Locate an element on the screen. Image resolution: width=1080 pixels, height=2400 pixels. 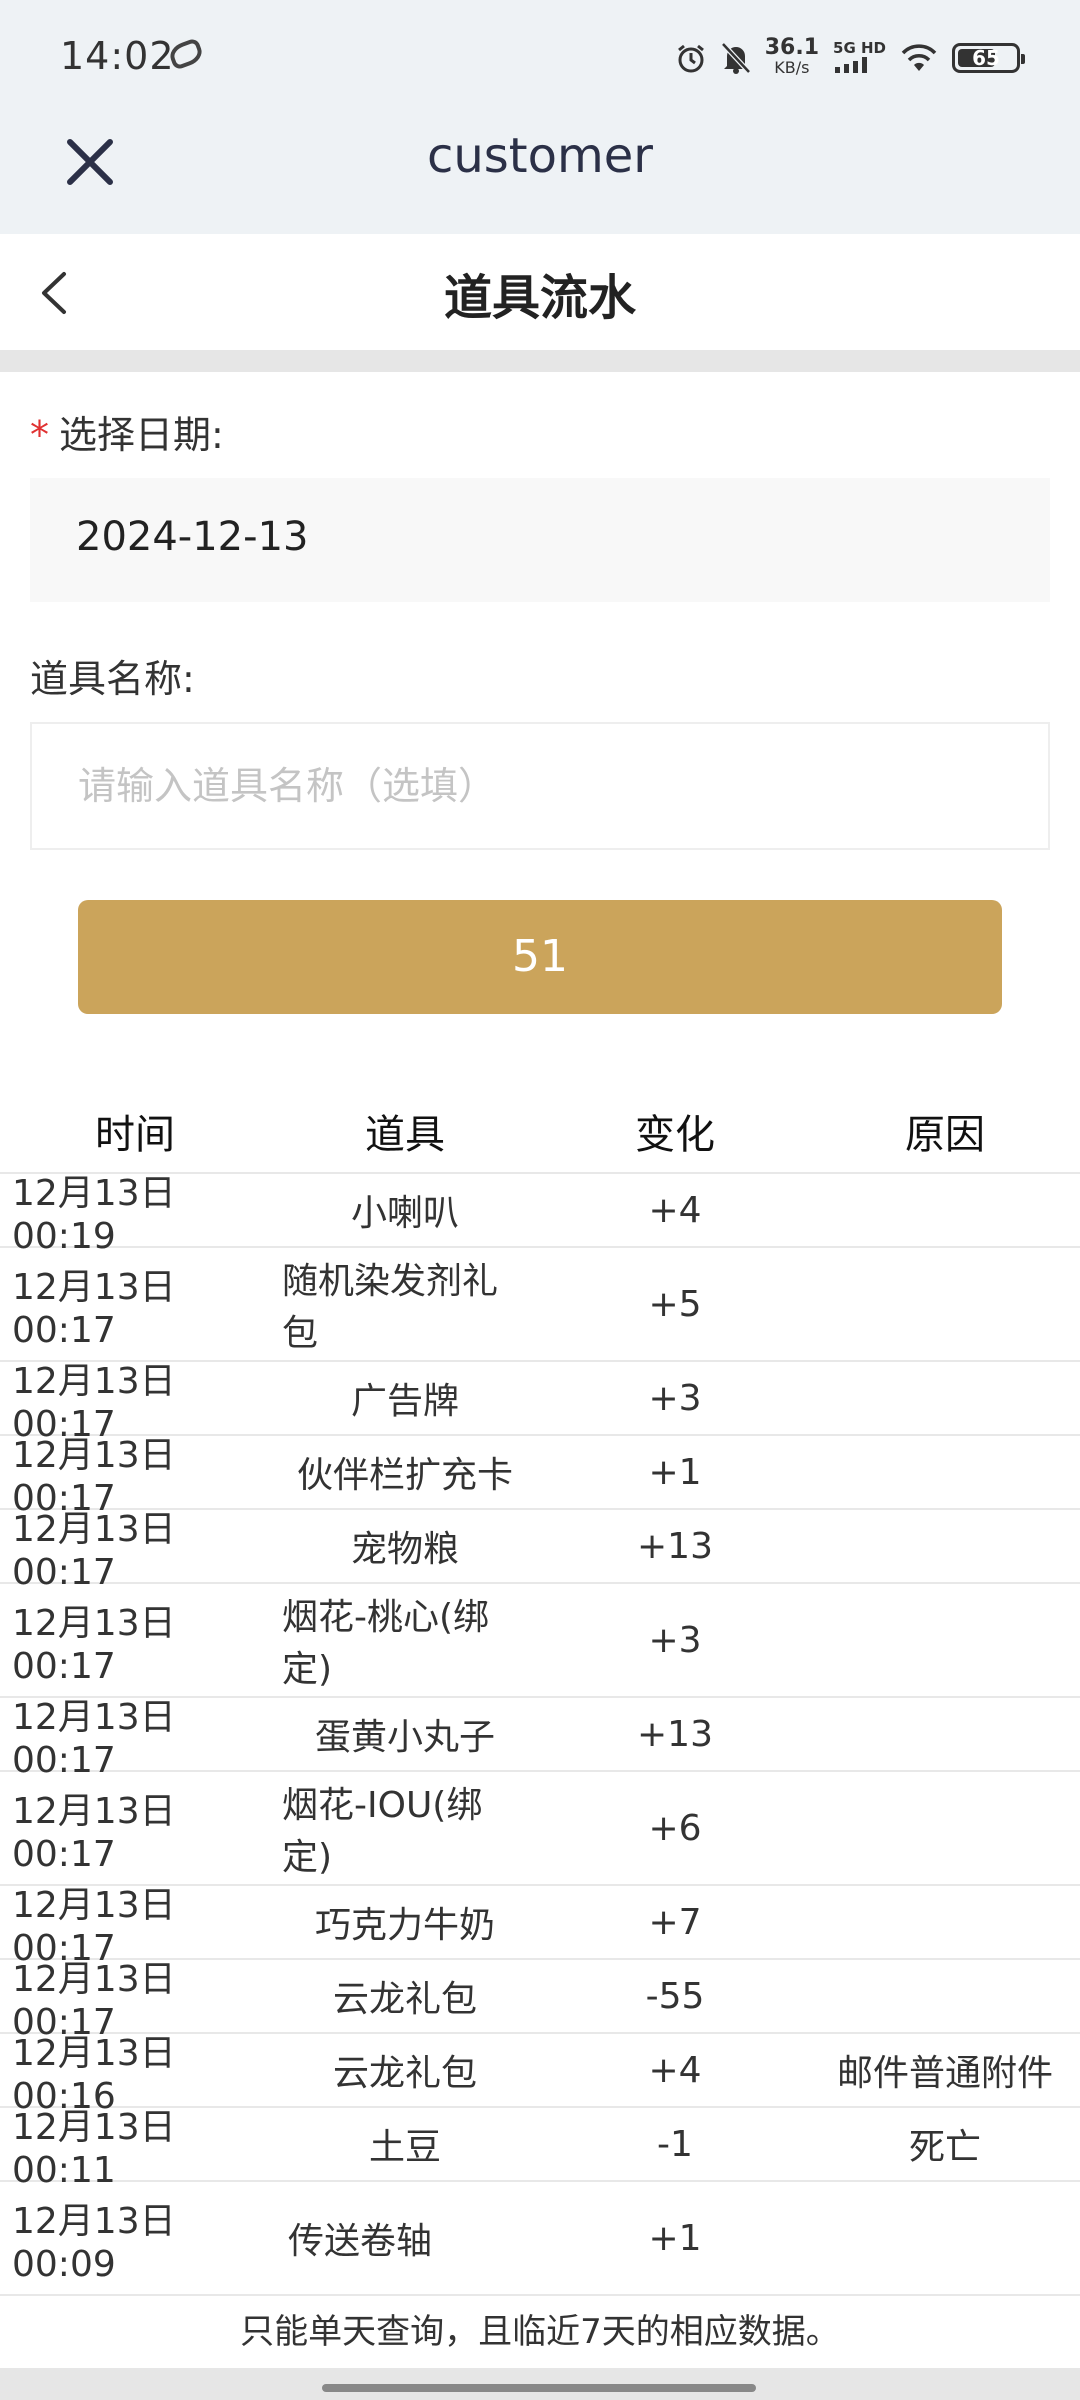
battery-icon: 65 is located at coordinates (988, 58).